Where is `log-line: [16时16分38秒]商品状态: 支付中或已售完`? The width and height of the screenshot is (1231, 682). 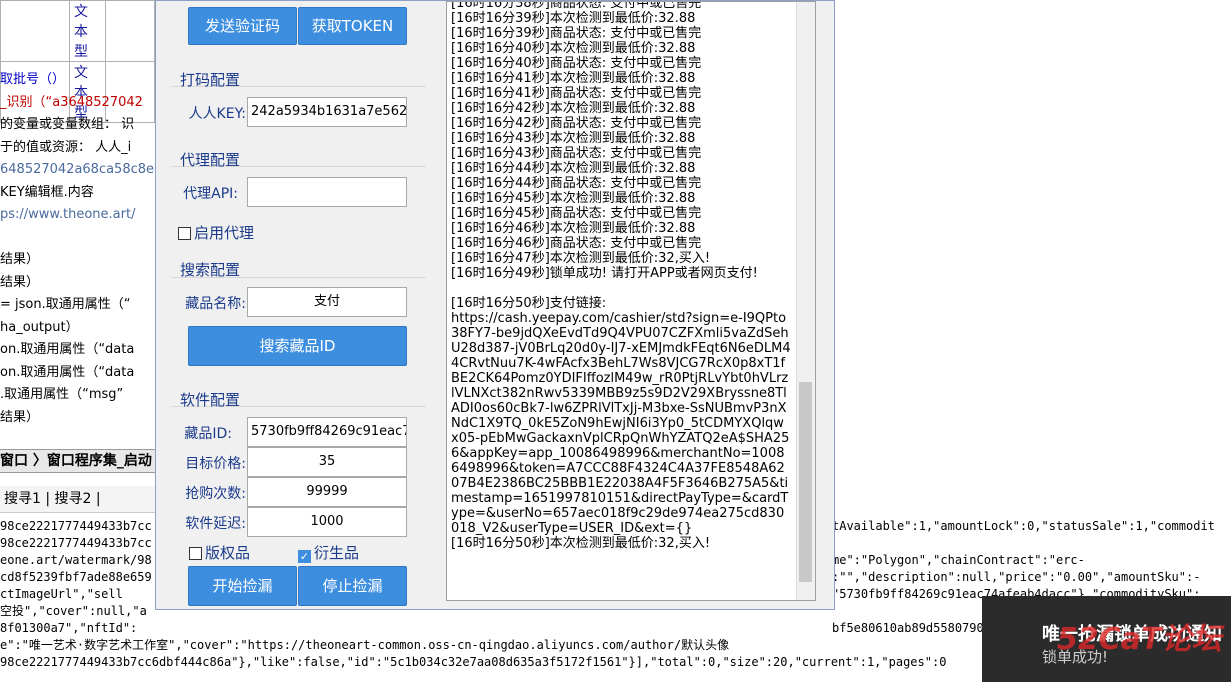
log-line: [16时16分38秒]商品状态: 支付中或已售完 is located at coordinates (576, 6).